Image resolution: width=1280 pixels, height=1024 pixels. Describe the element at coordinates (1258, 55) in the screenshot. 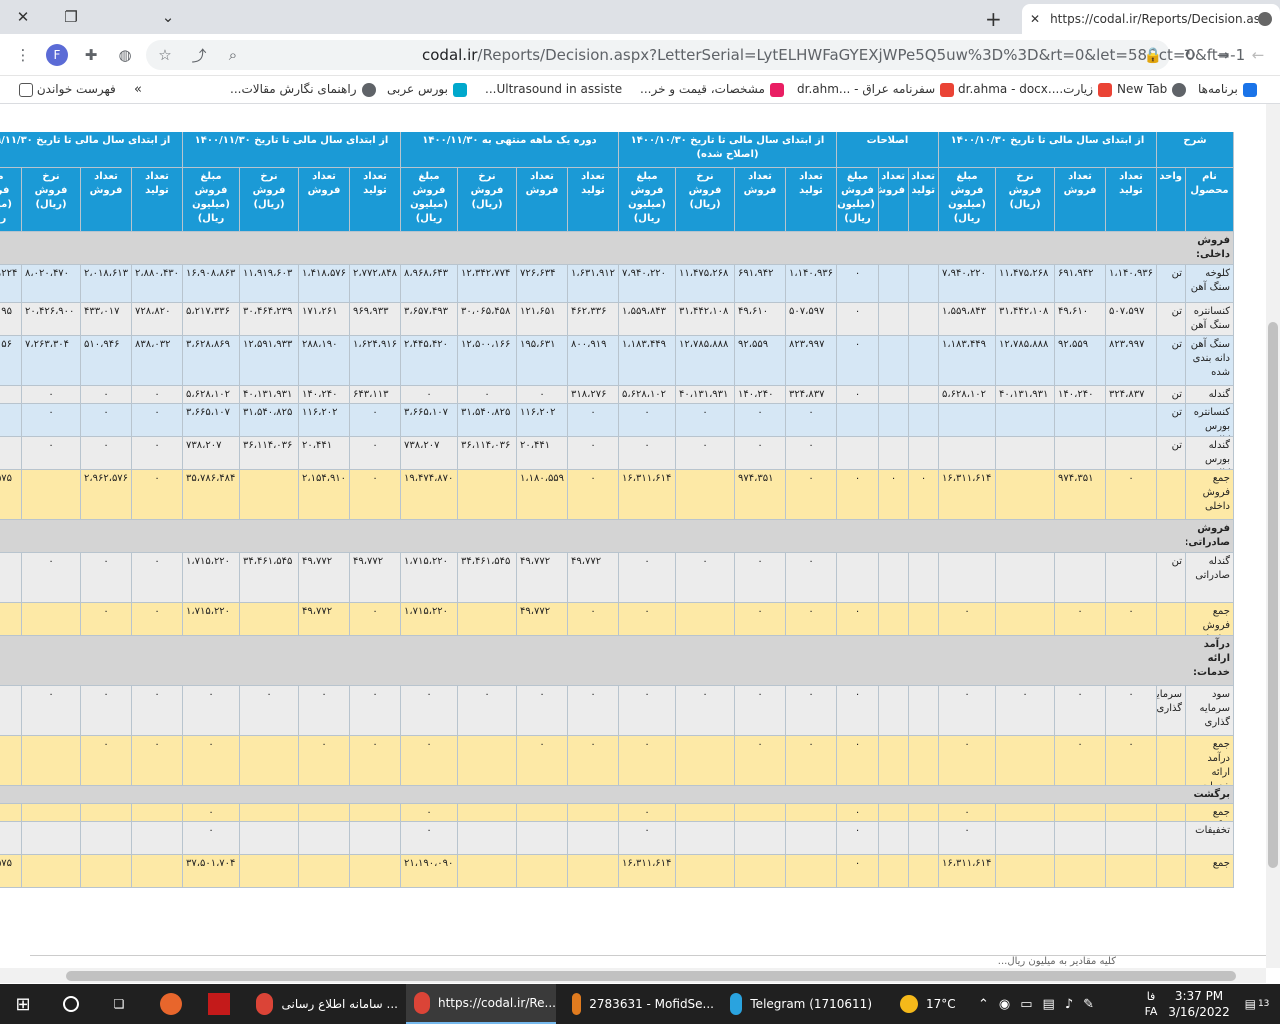

I see `forward-arrow-icon: ←` at that location.